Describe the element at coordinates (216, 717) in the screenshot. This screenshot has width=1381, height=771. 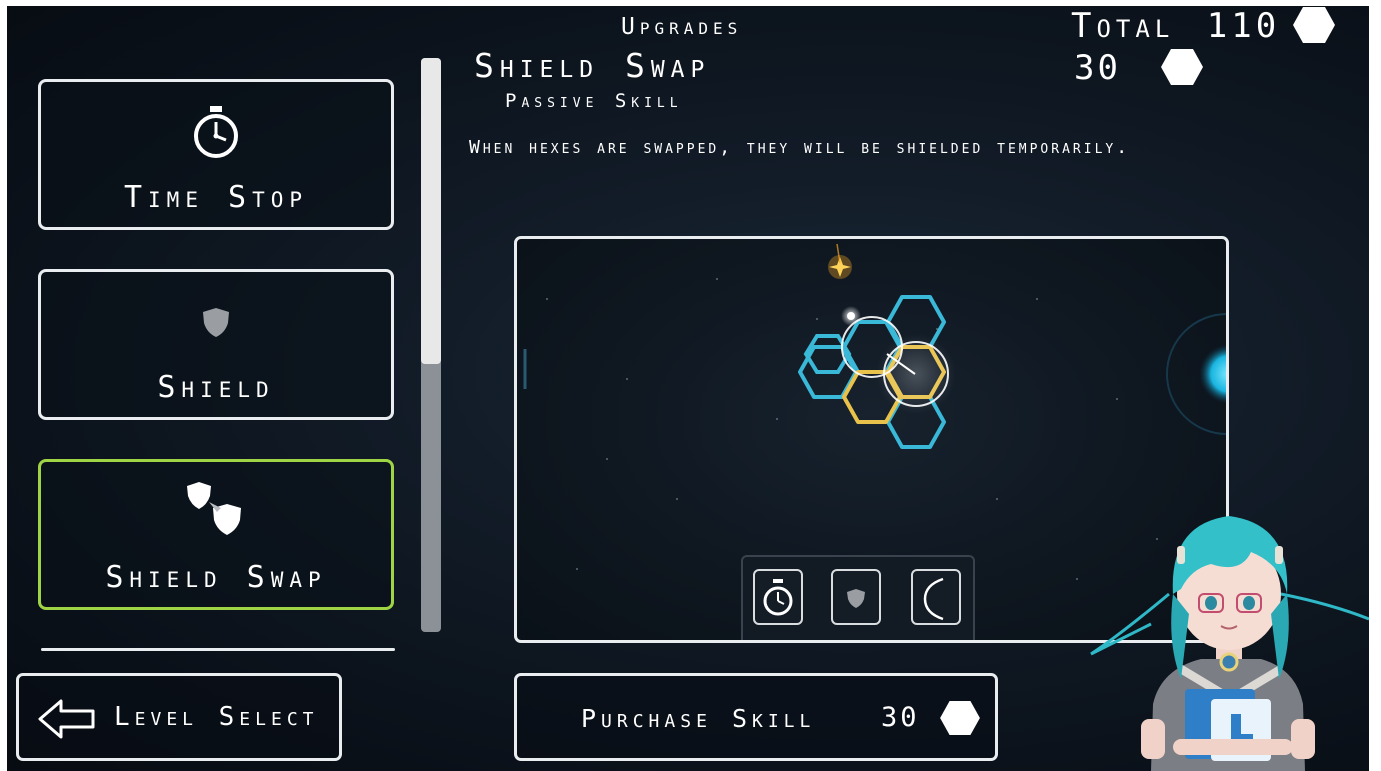
I see `level-select-label: Level Select` at that location.